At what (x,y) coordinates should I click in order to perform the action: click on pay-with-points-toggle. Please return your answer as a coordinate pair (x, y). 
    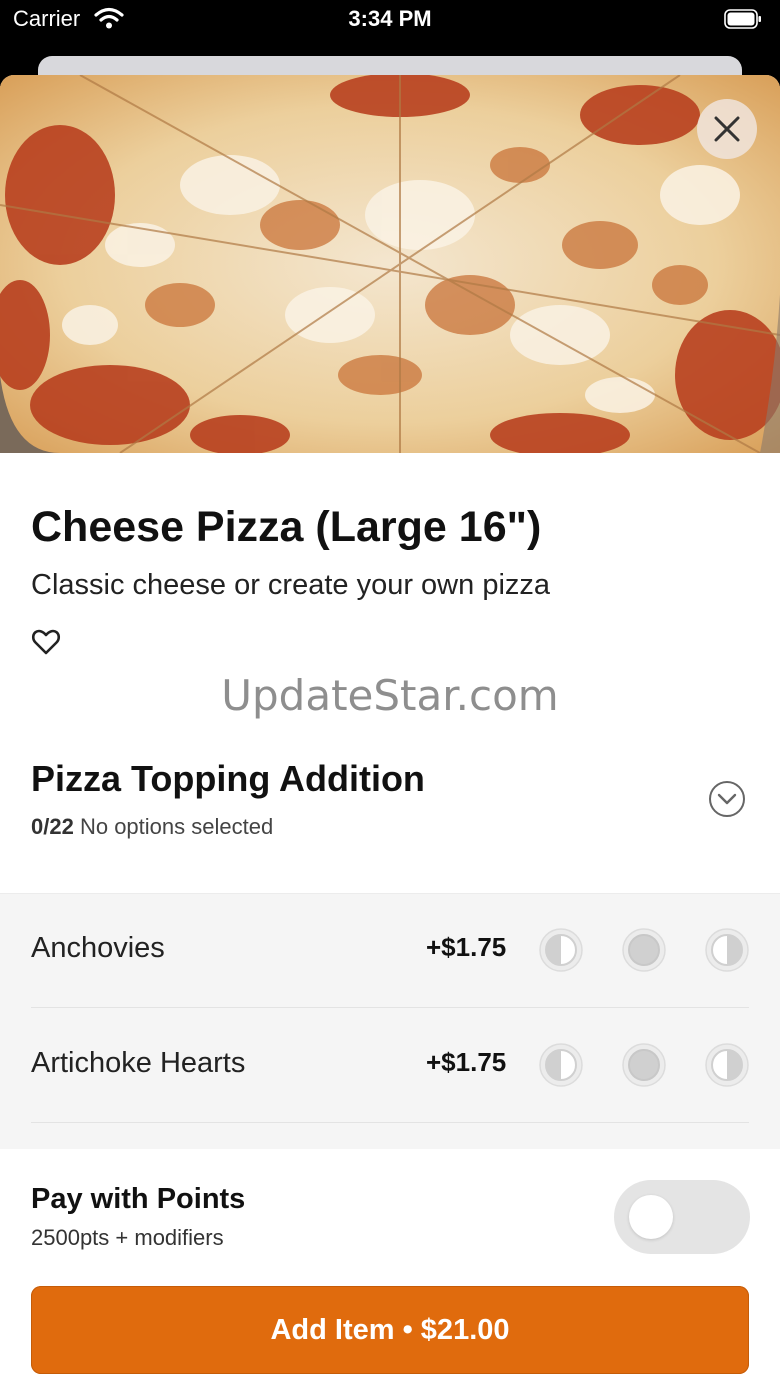
    Looking at the image, I should click on (682, 1217).